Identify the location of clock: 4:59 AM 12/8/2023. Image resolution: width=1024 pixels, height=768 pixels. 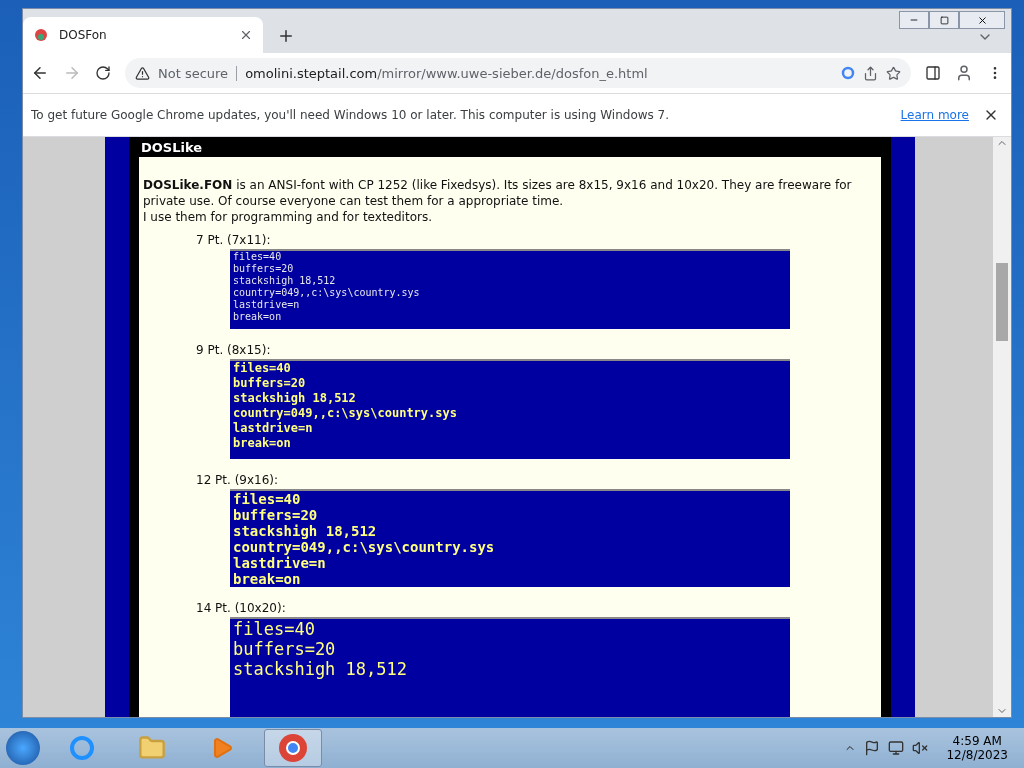
(977, 748).